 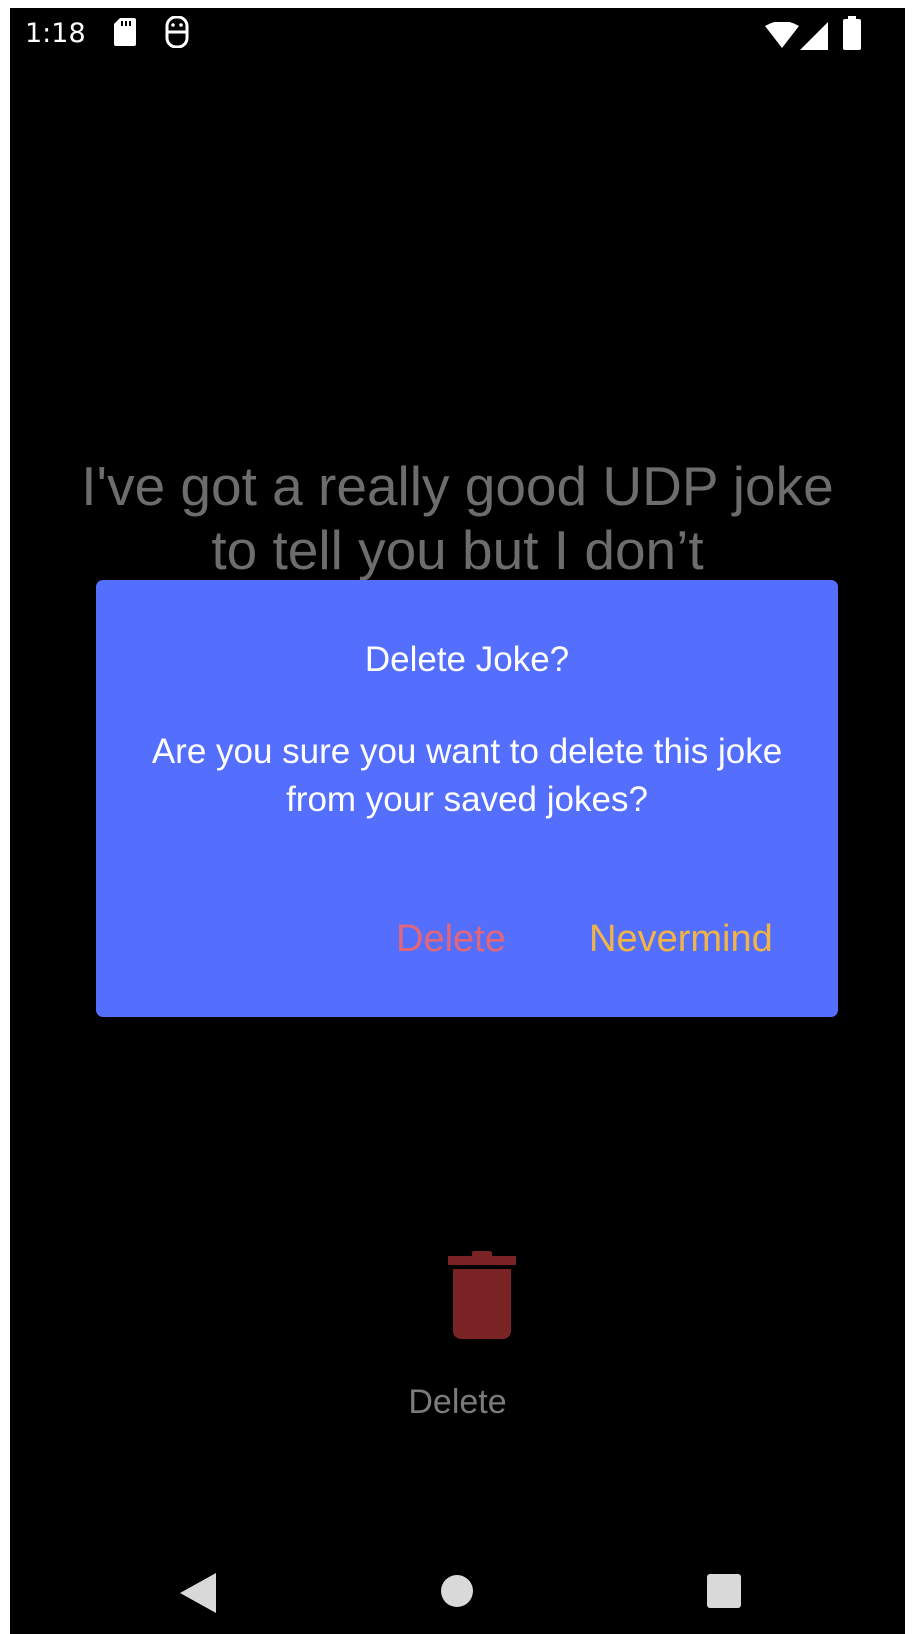 What do you see at coordinates (681, 939) in the screenshot?
I see `dialog-nevermind-button: Nevermind` at bounding box center [681, 939].